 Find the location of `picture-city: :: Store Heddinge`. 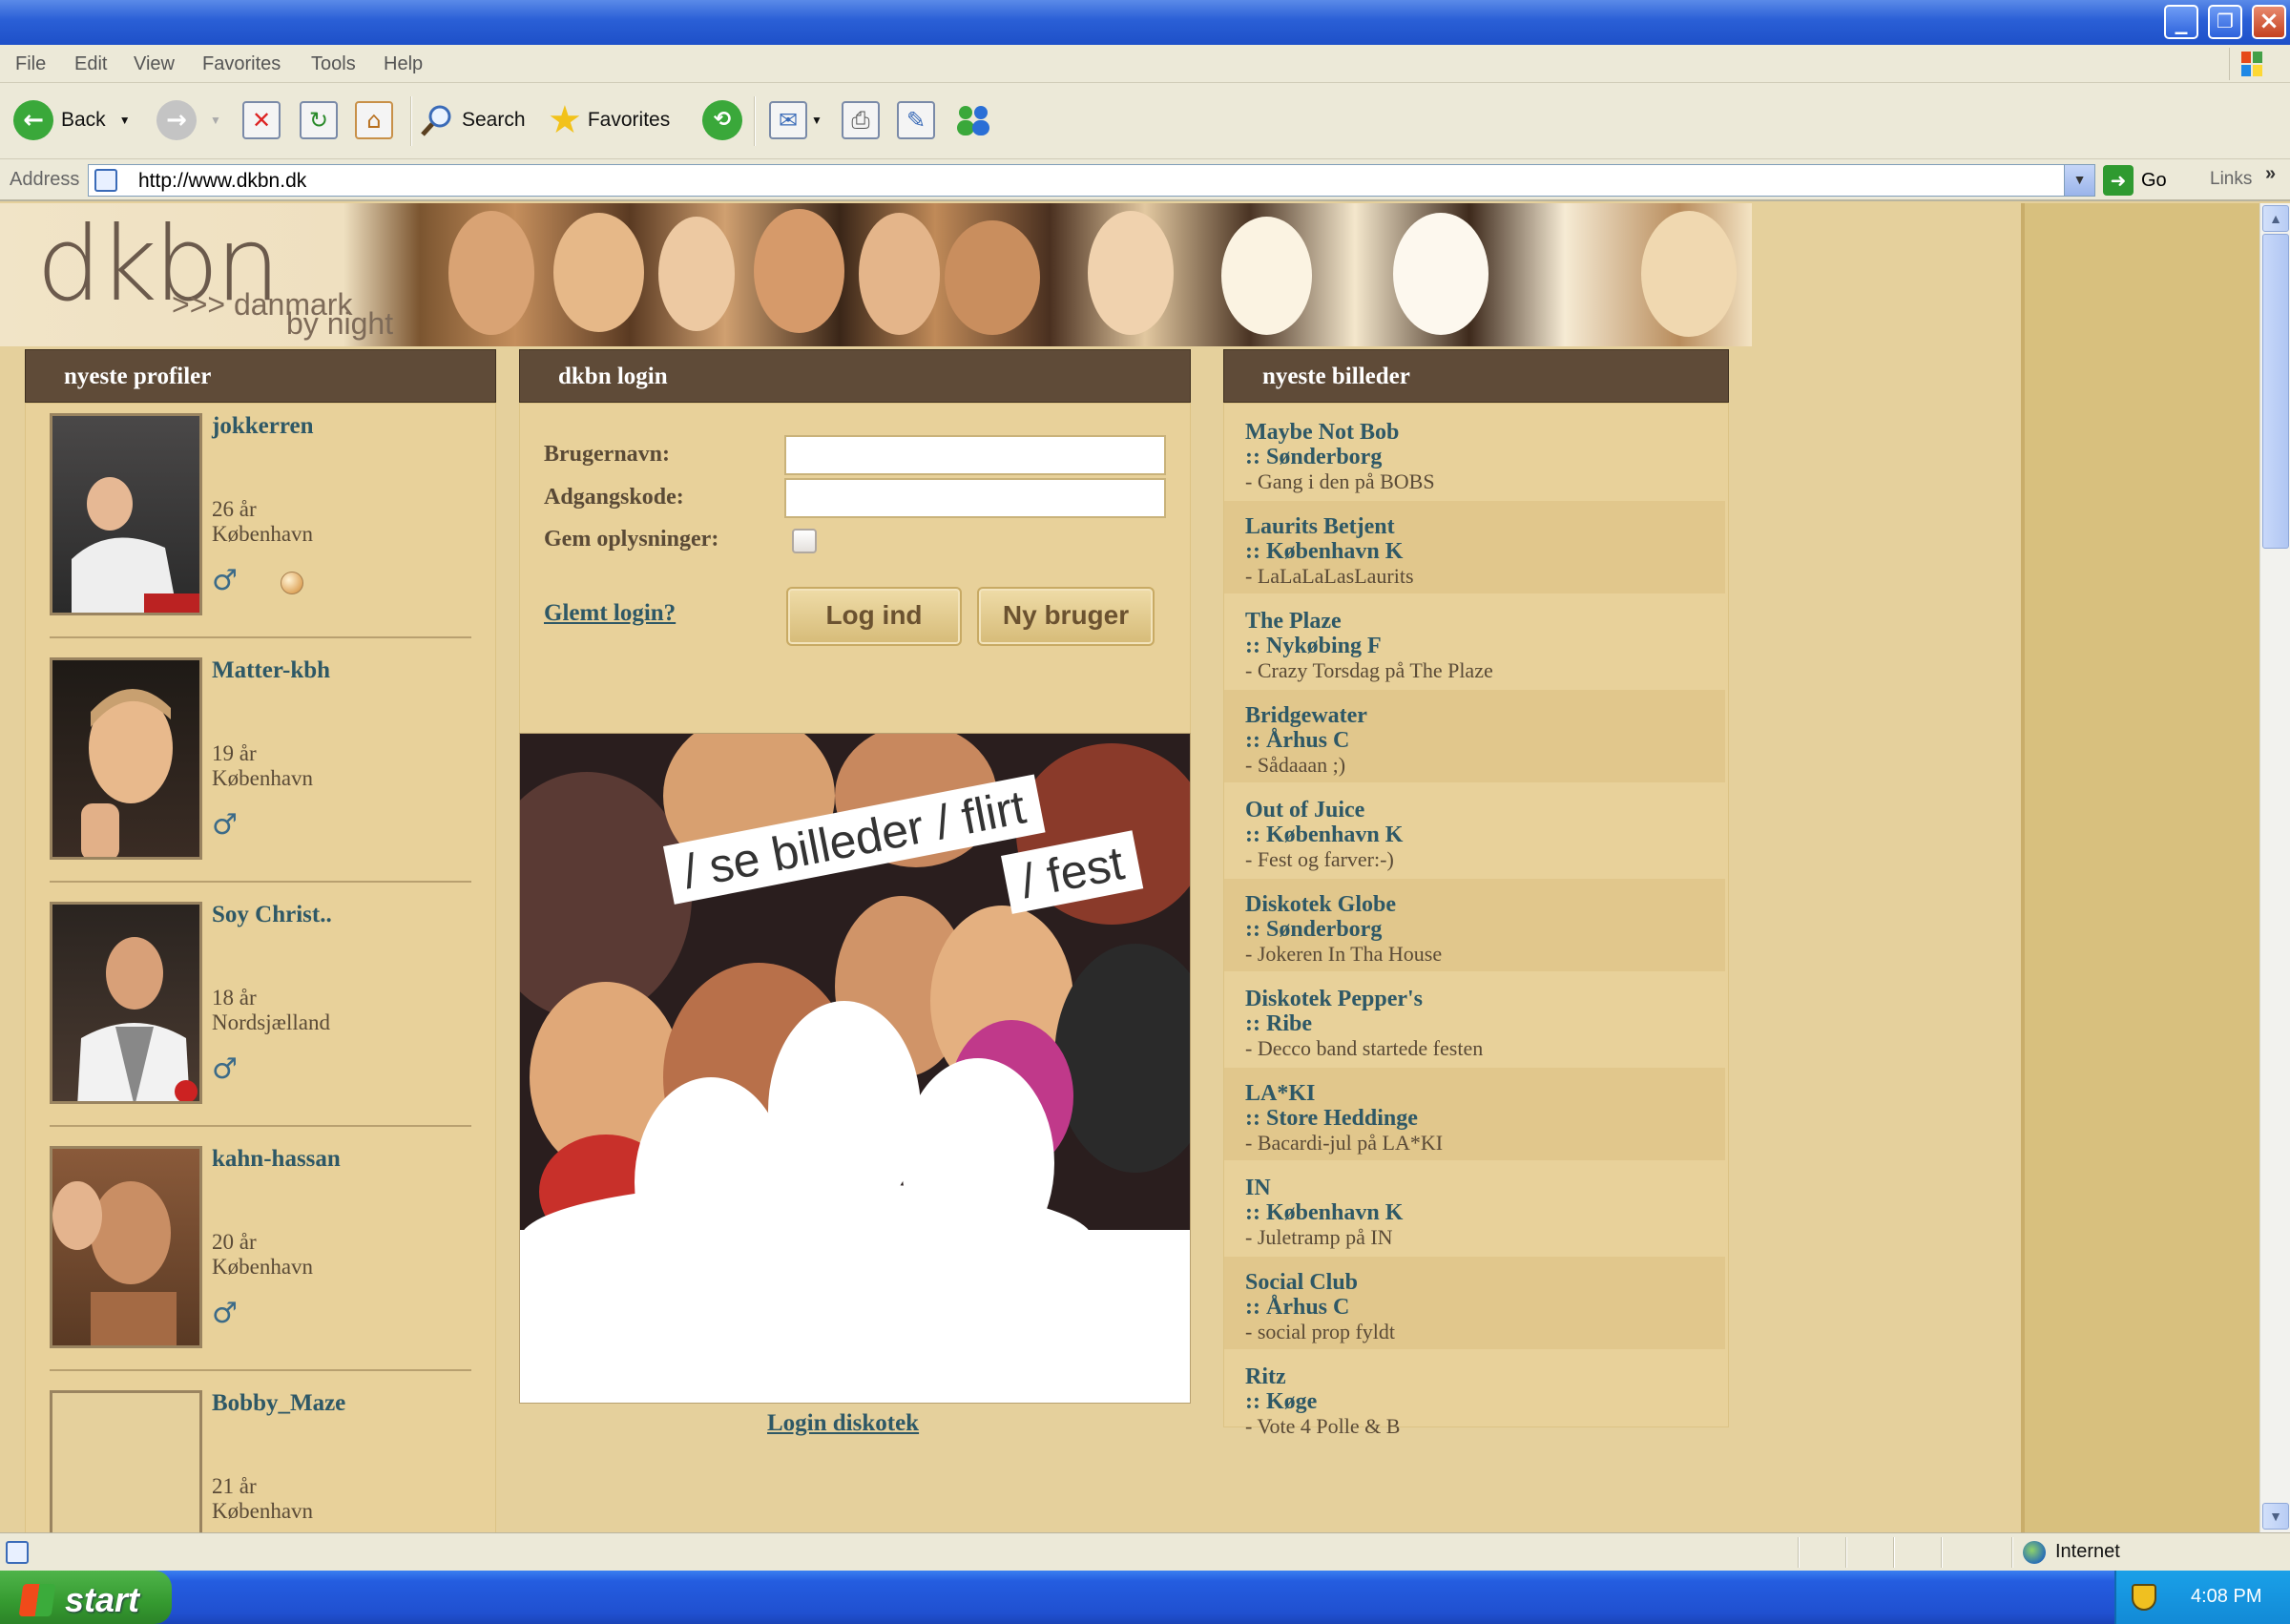

picture-city: :: Store Heddinge is located at coordinates (1485, 1118).